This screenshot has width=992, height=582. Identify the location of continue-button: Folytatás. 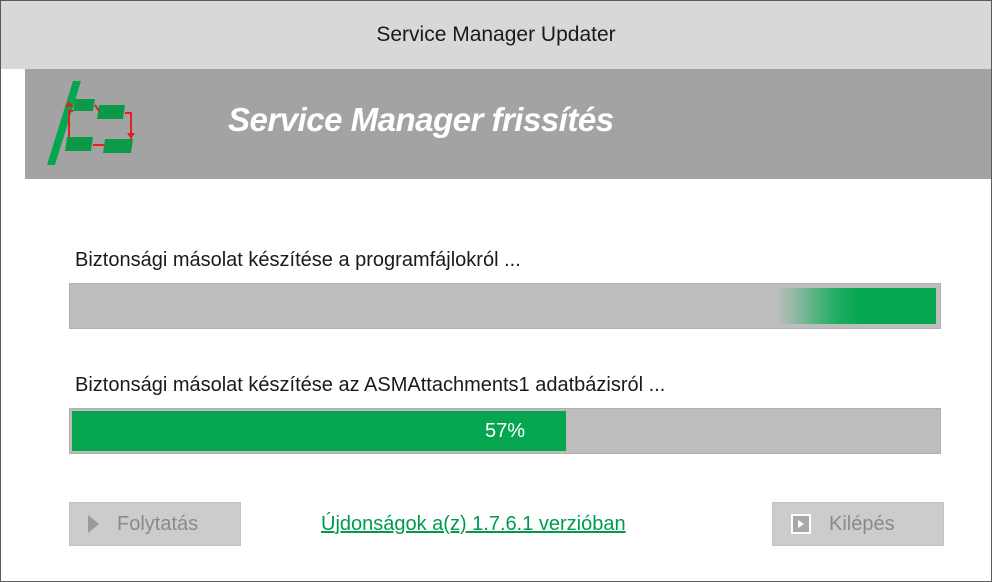
(155, 524).